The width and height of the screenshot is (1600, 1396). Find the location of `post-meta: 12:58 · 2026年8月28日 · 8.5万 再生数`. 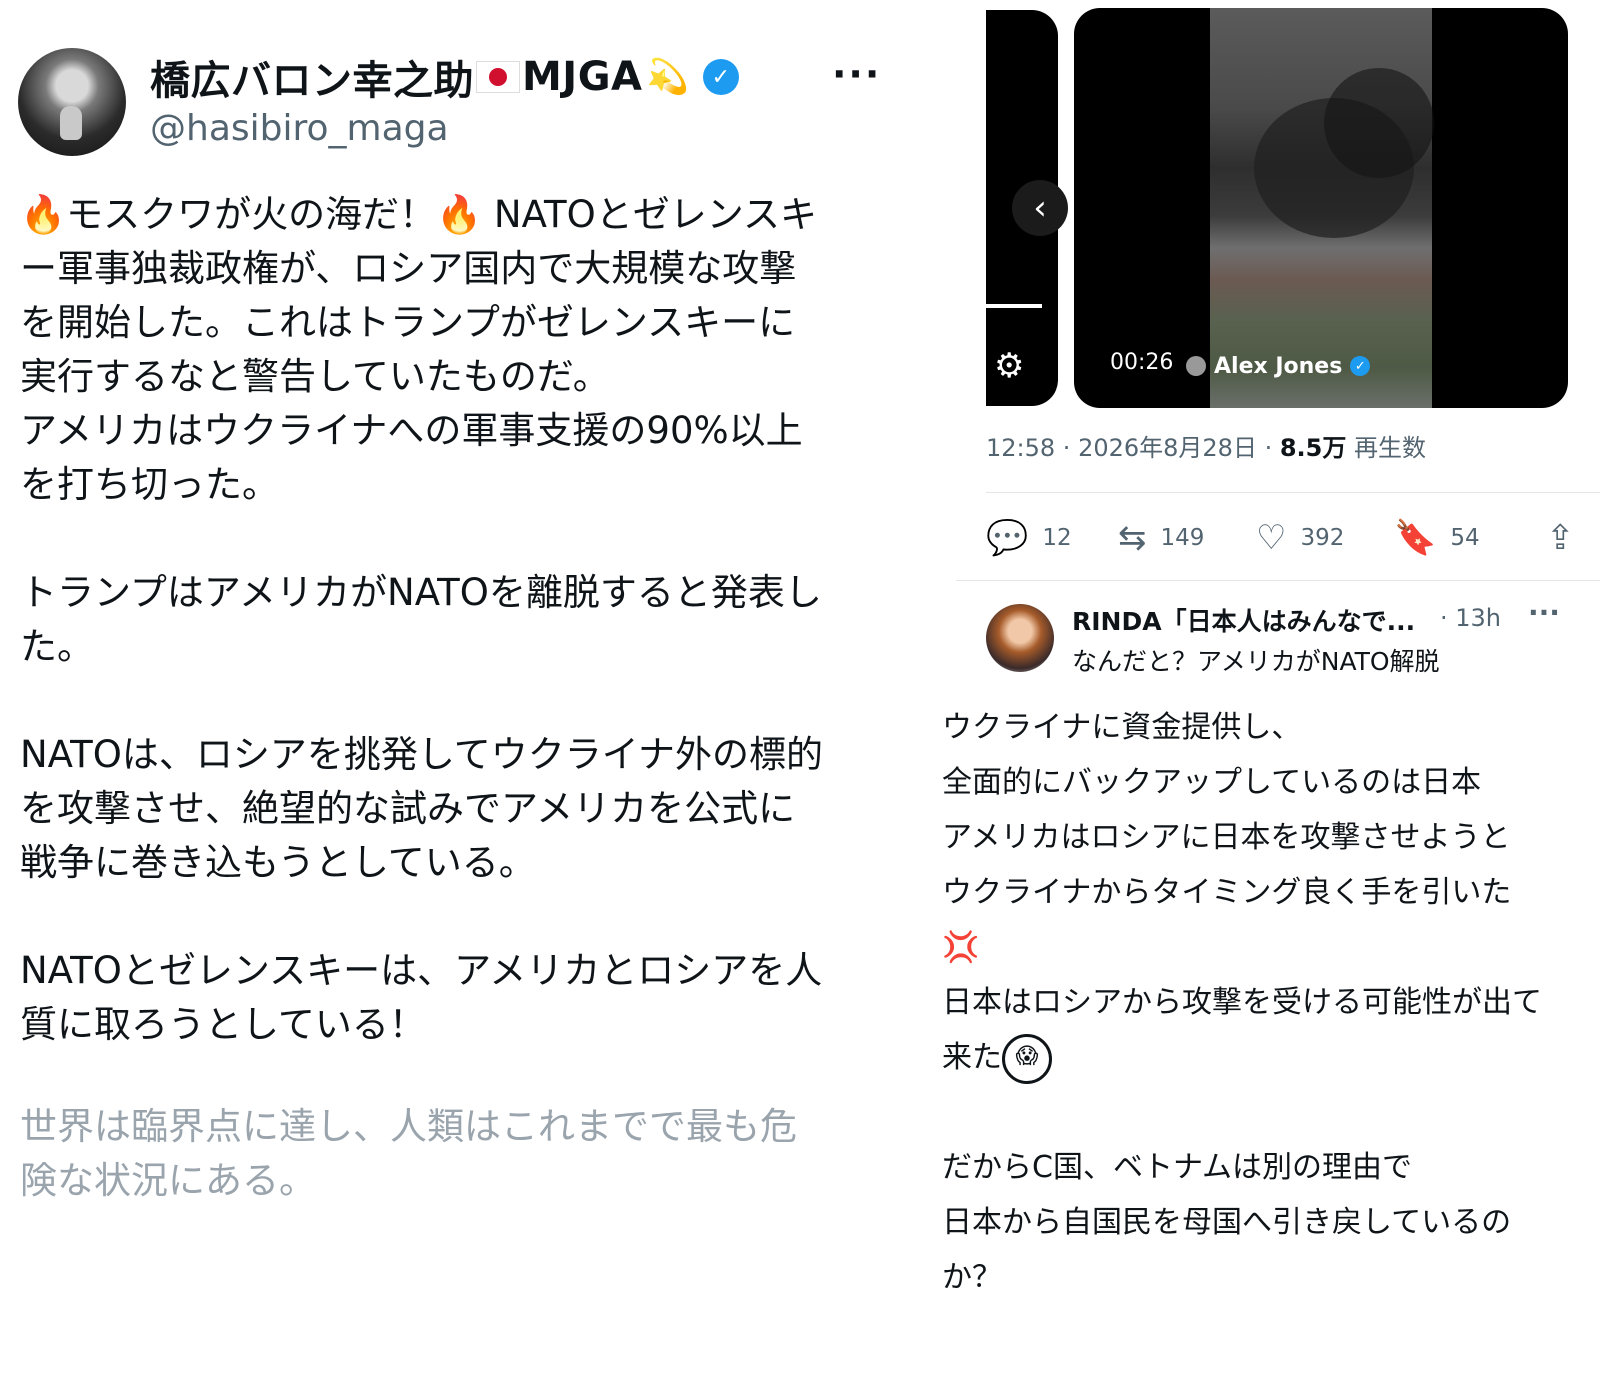

post-meta: 12:58 · 2026年8月28日 · 8.5万 再生数 is located at coordinates (1206, 448).